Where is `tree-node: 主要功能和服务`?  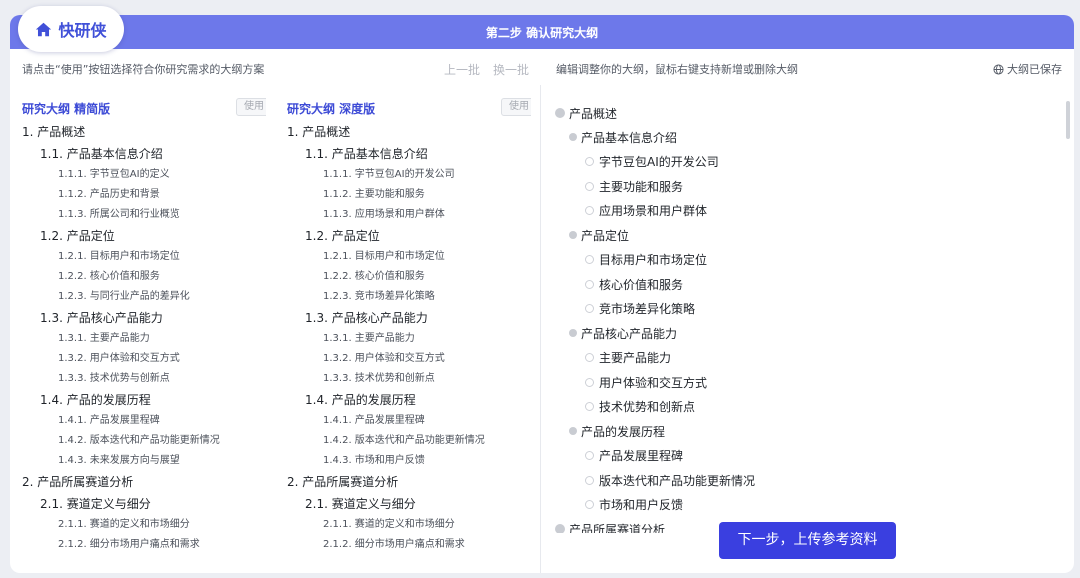 tree-node: 主要功能和服务 is located at coordinates (807, 186).